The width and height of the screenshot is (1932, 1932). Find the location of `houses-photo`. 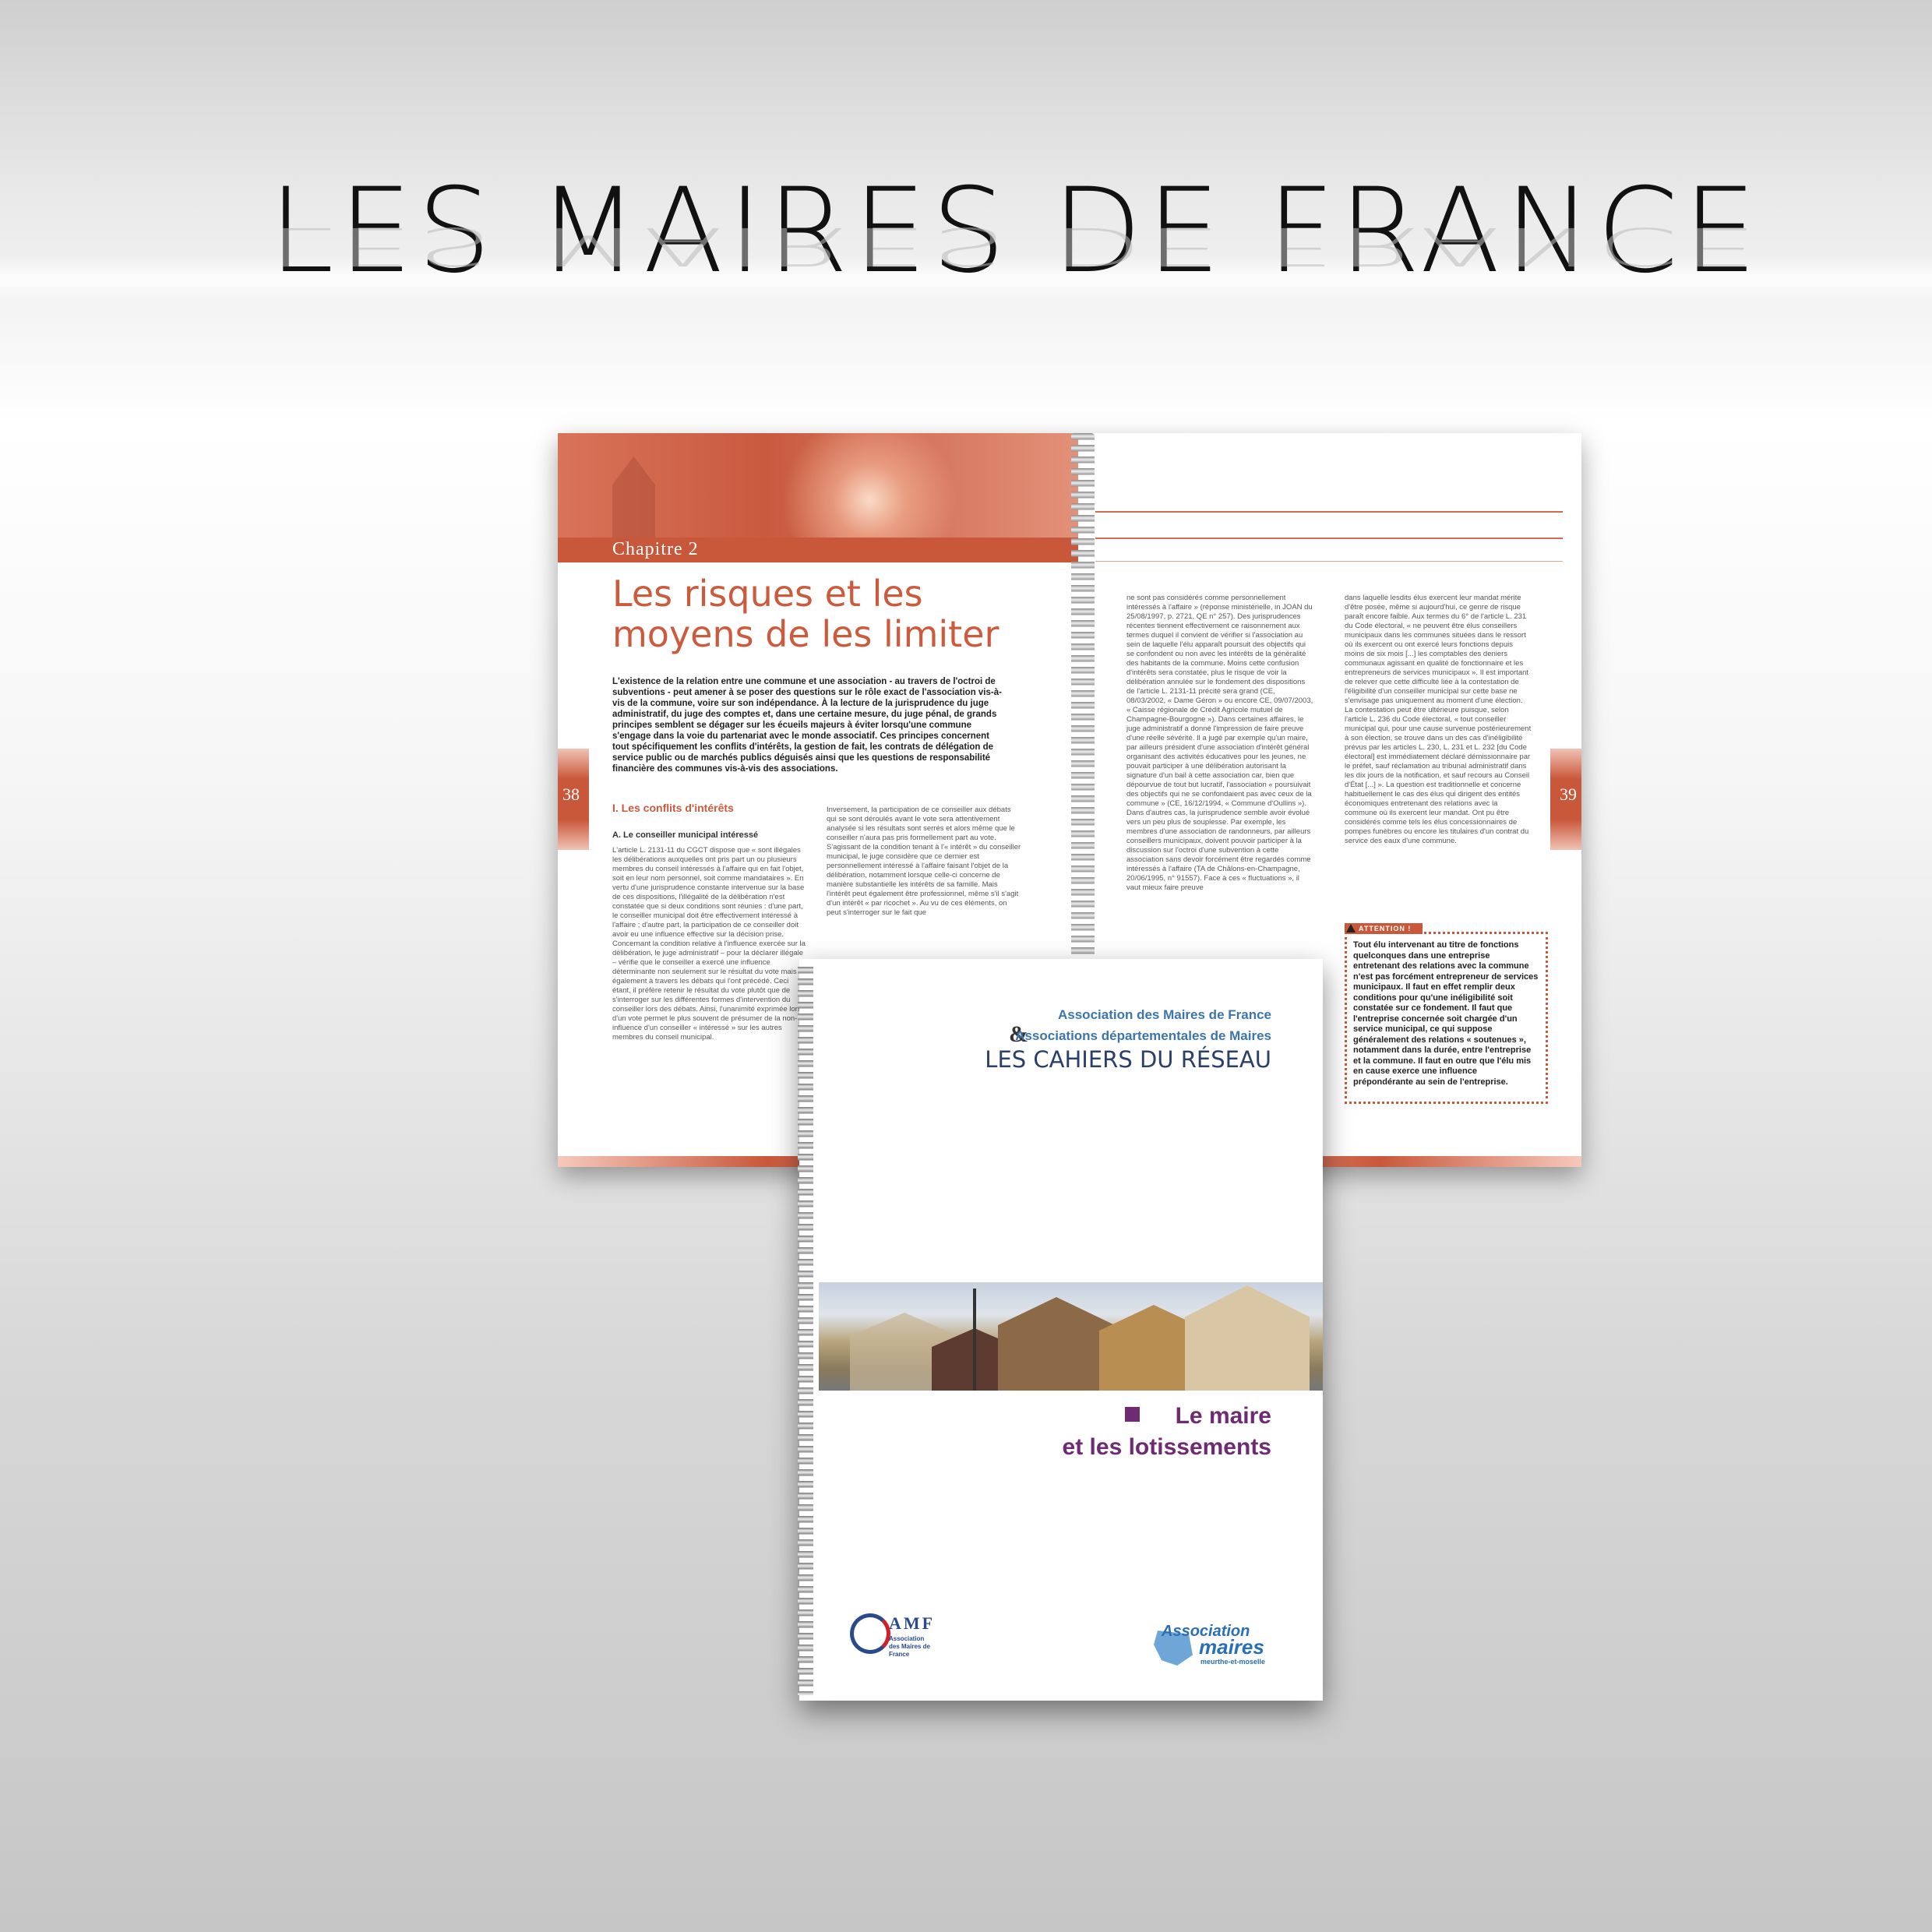

houses-photo is located at coordinates (1071, 1336).